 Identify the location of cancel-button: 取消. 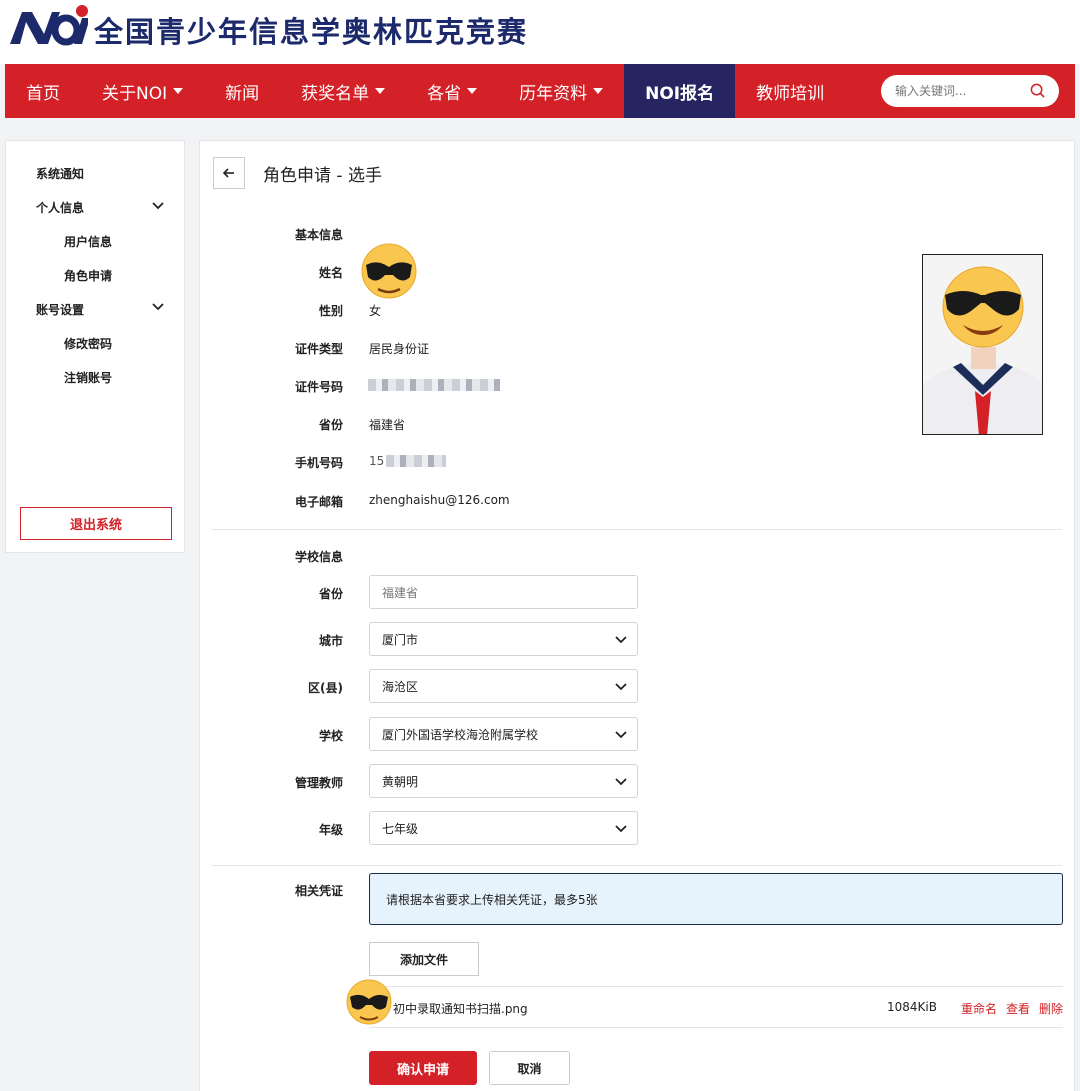
(529, 1068).